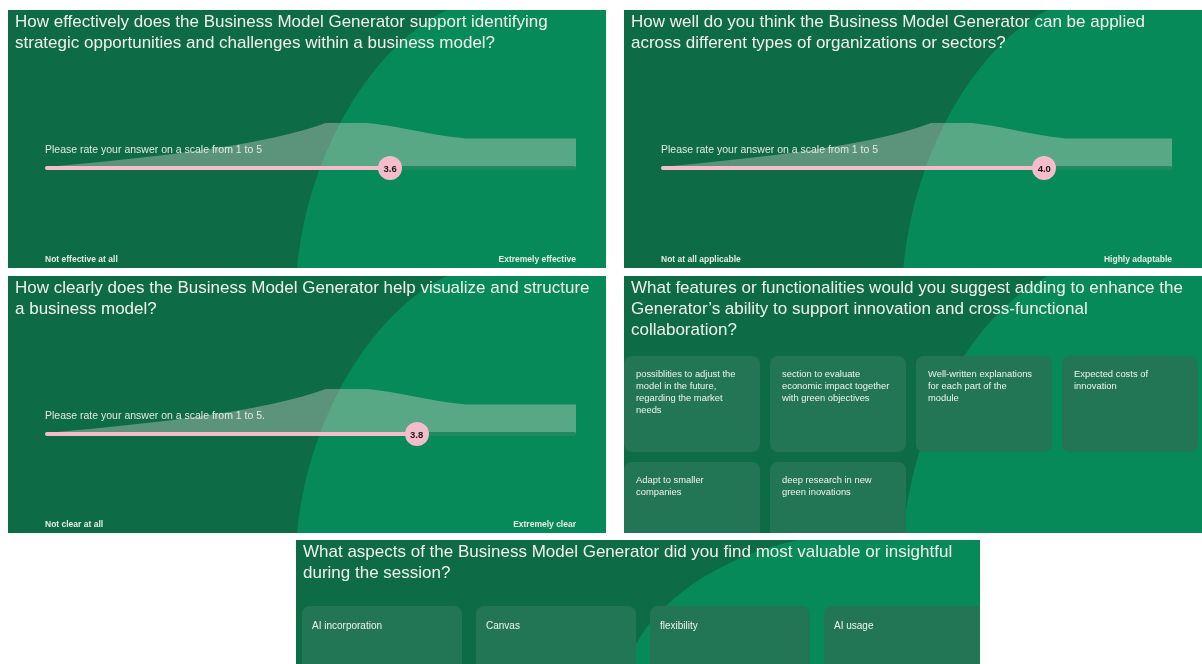 The height and width of the screenshot is (664, 1202). What do you see at coordinates (537, 259) in the screenshot?
I see `scale-max-label: Extremely effective` at bounding box center [537, 259].